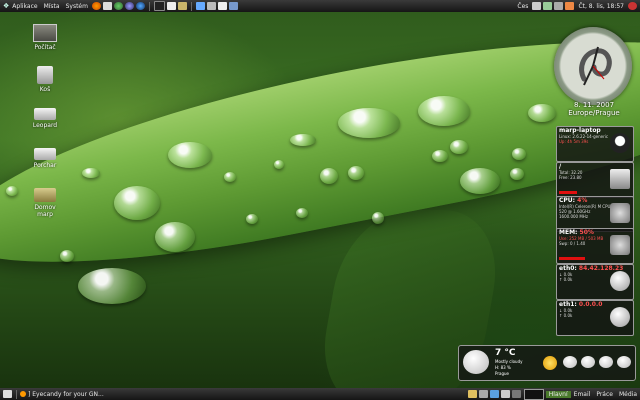 The width and height of the screenshot is (640, 400). I want to click on panel-clock: Čt, 8. lis, 18:57, so click(601, 6).